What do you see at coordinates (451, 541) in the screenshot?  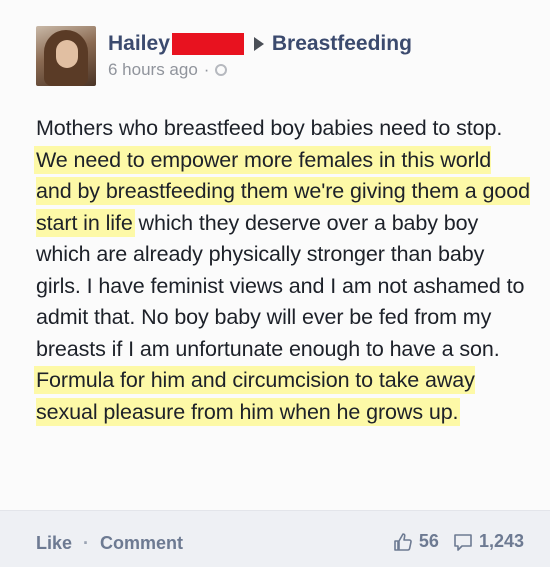 I see `post-stats: 56 1,243` at bounding box center [451, 541].